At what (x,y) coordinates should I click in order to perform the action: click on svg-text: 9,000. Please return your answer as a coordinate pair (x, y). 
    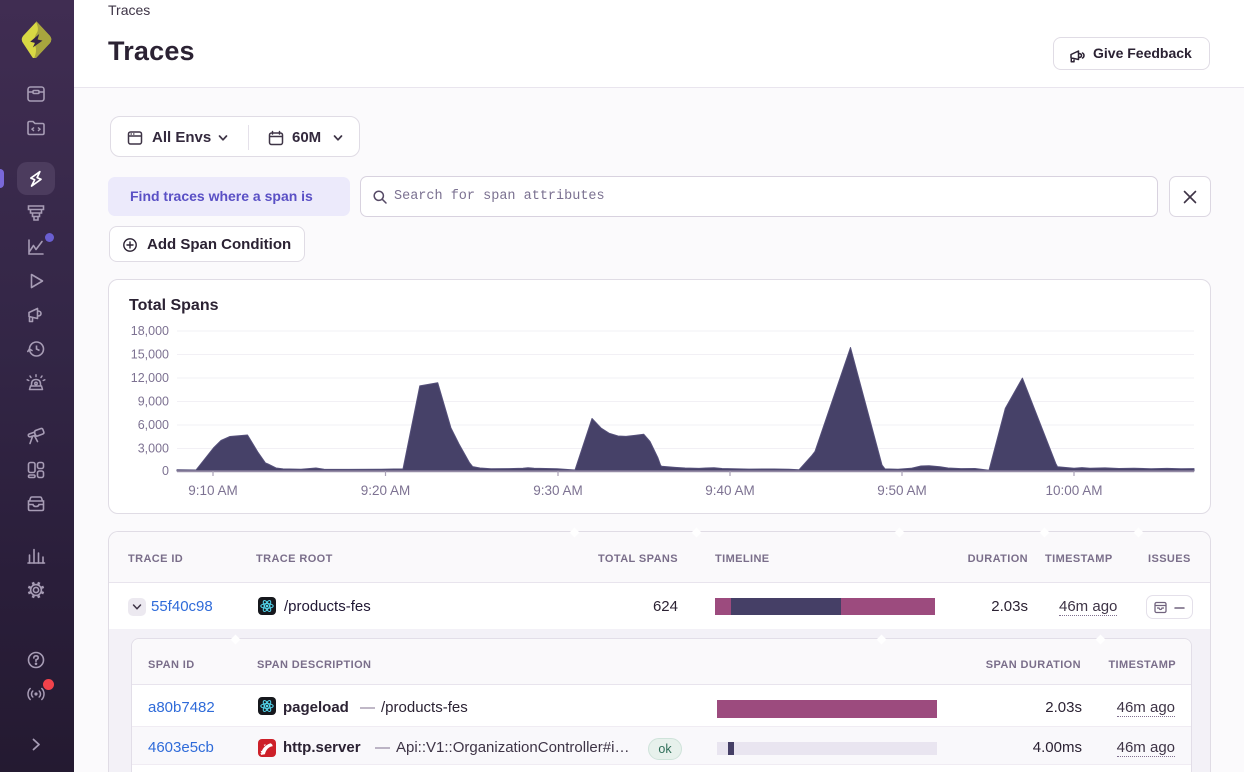
    Looking at the image, I should click on (153, 402).